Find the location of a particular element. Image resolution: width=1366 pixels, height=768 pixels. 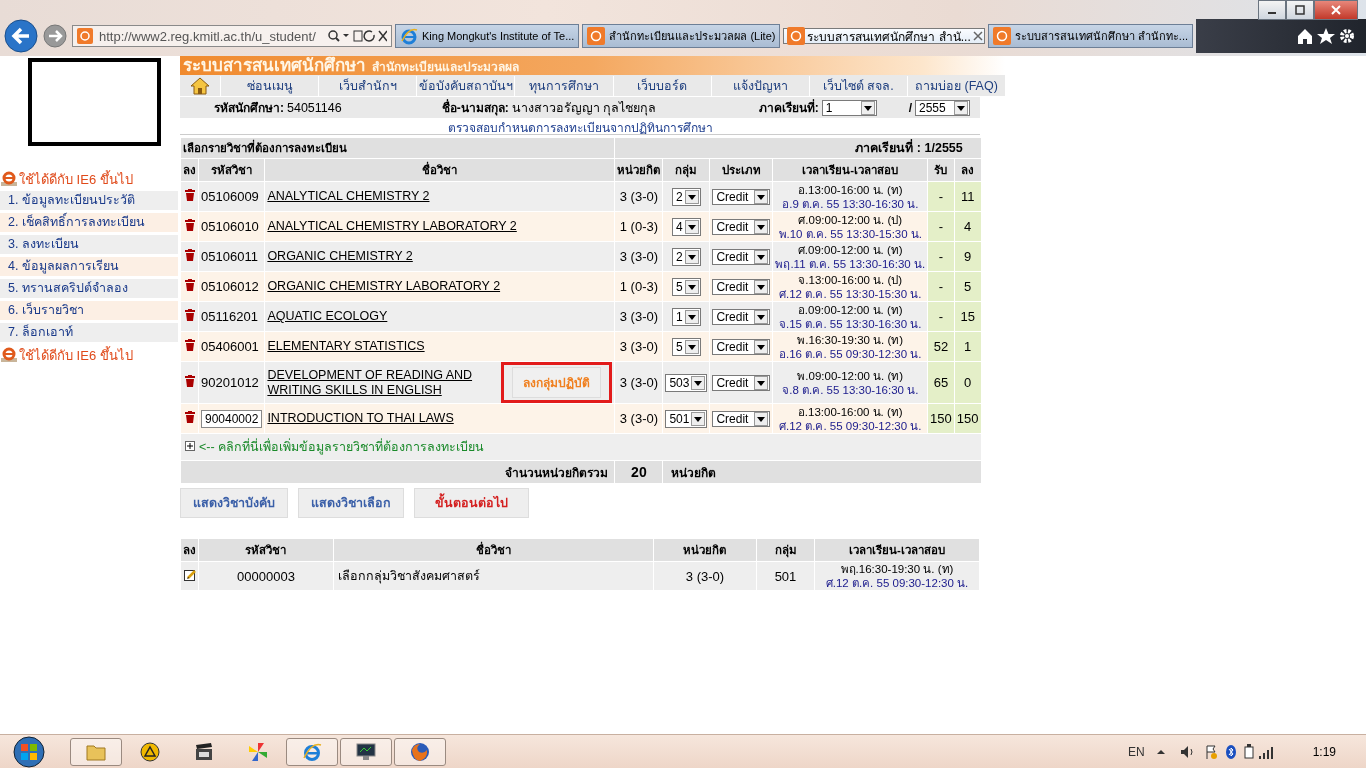

start-button is located at coordinates (29, 751).